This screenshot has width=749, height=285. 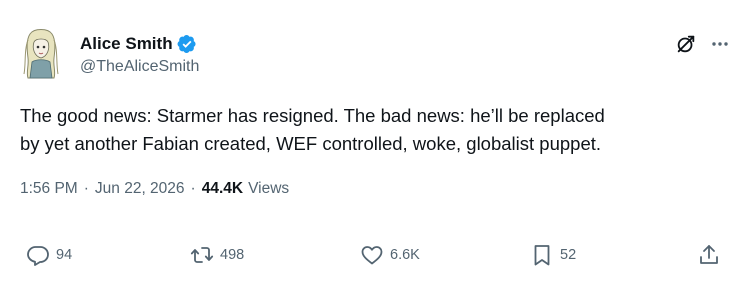 What do you see at coordinates (139, 67) in the screenshot?
I see `author-handle: @TheAliceSmith` at bounding box center [139, 67].